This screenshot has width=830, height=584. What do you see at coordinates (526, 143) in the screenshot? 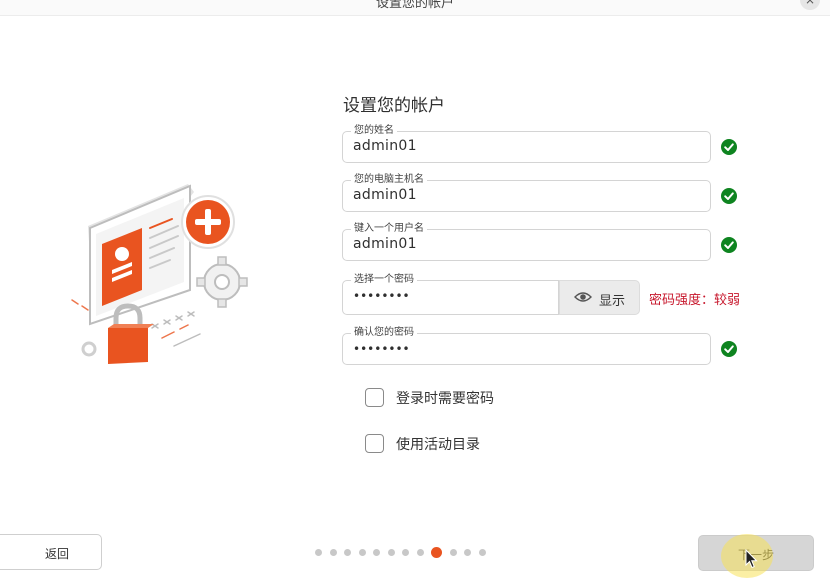
I see `name-field: 您的姓名 admin01` at bounding box center [526, 143].